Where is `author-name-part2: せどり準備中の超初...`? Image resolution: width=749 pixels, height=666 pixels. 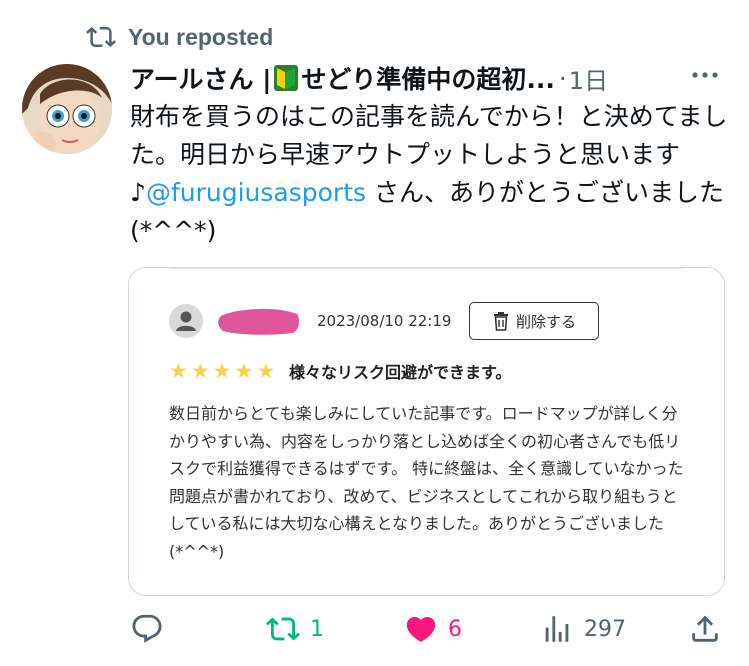 author-name-part2: せどり準備中の超初... is located at coordinates (428, 79).